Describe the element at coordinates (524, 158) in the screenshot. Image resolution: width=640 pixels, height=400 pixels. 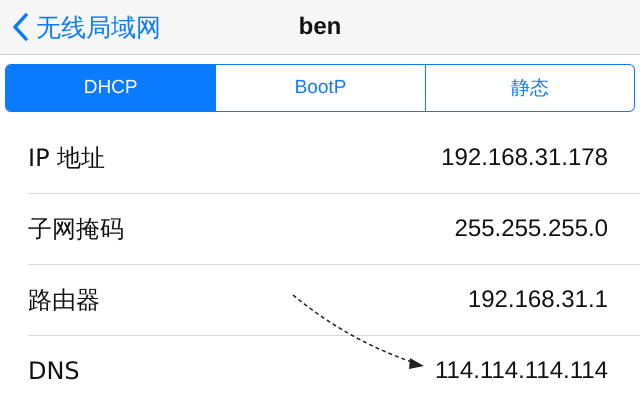
I see `row-value: 192.168.31.178` at that location.